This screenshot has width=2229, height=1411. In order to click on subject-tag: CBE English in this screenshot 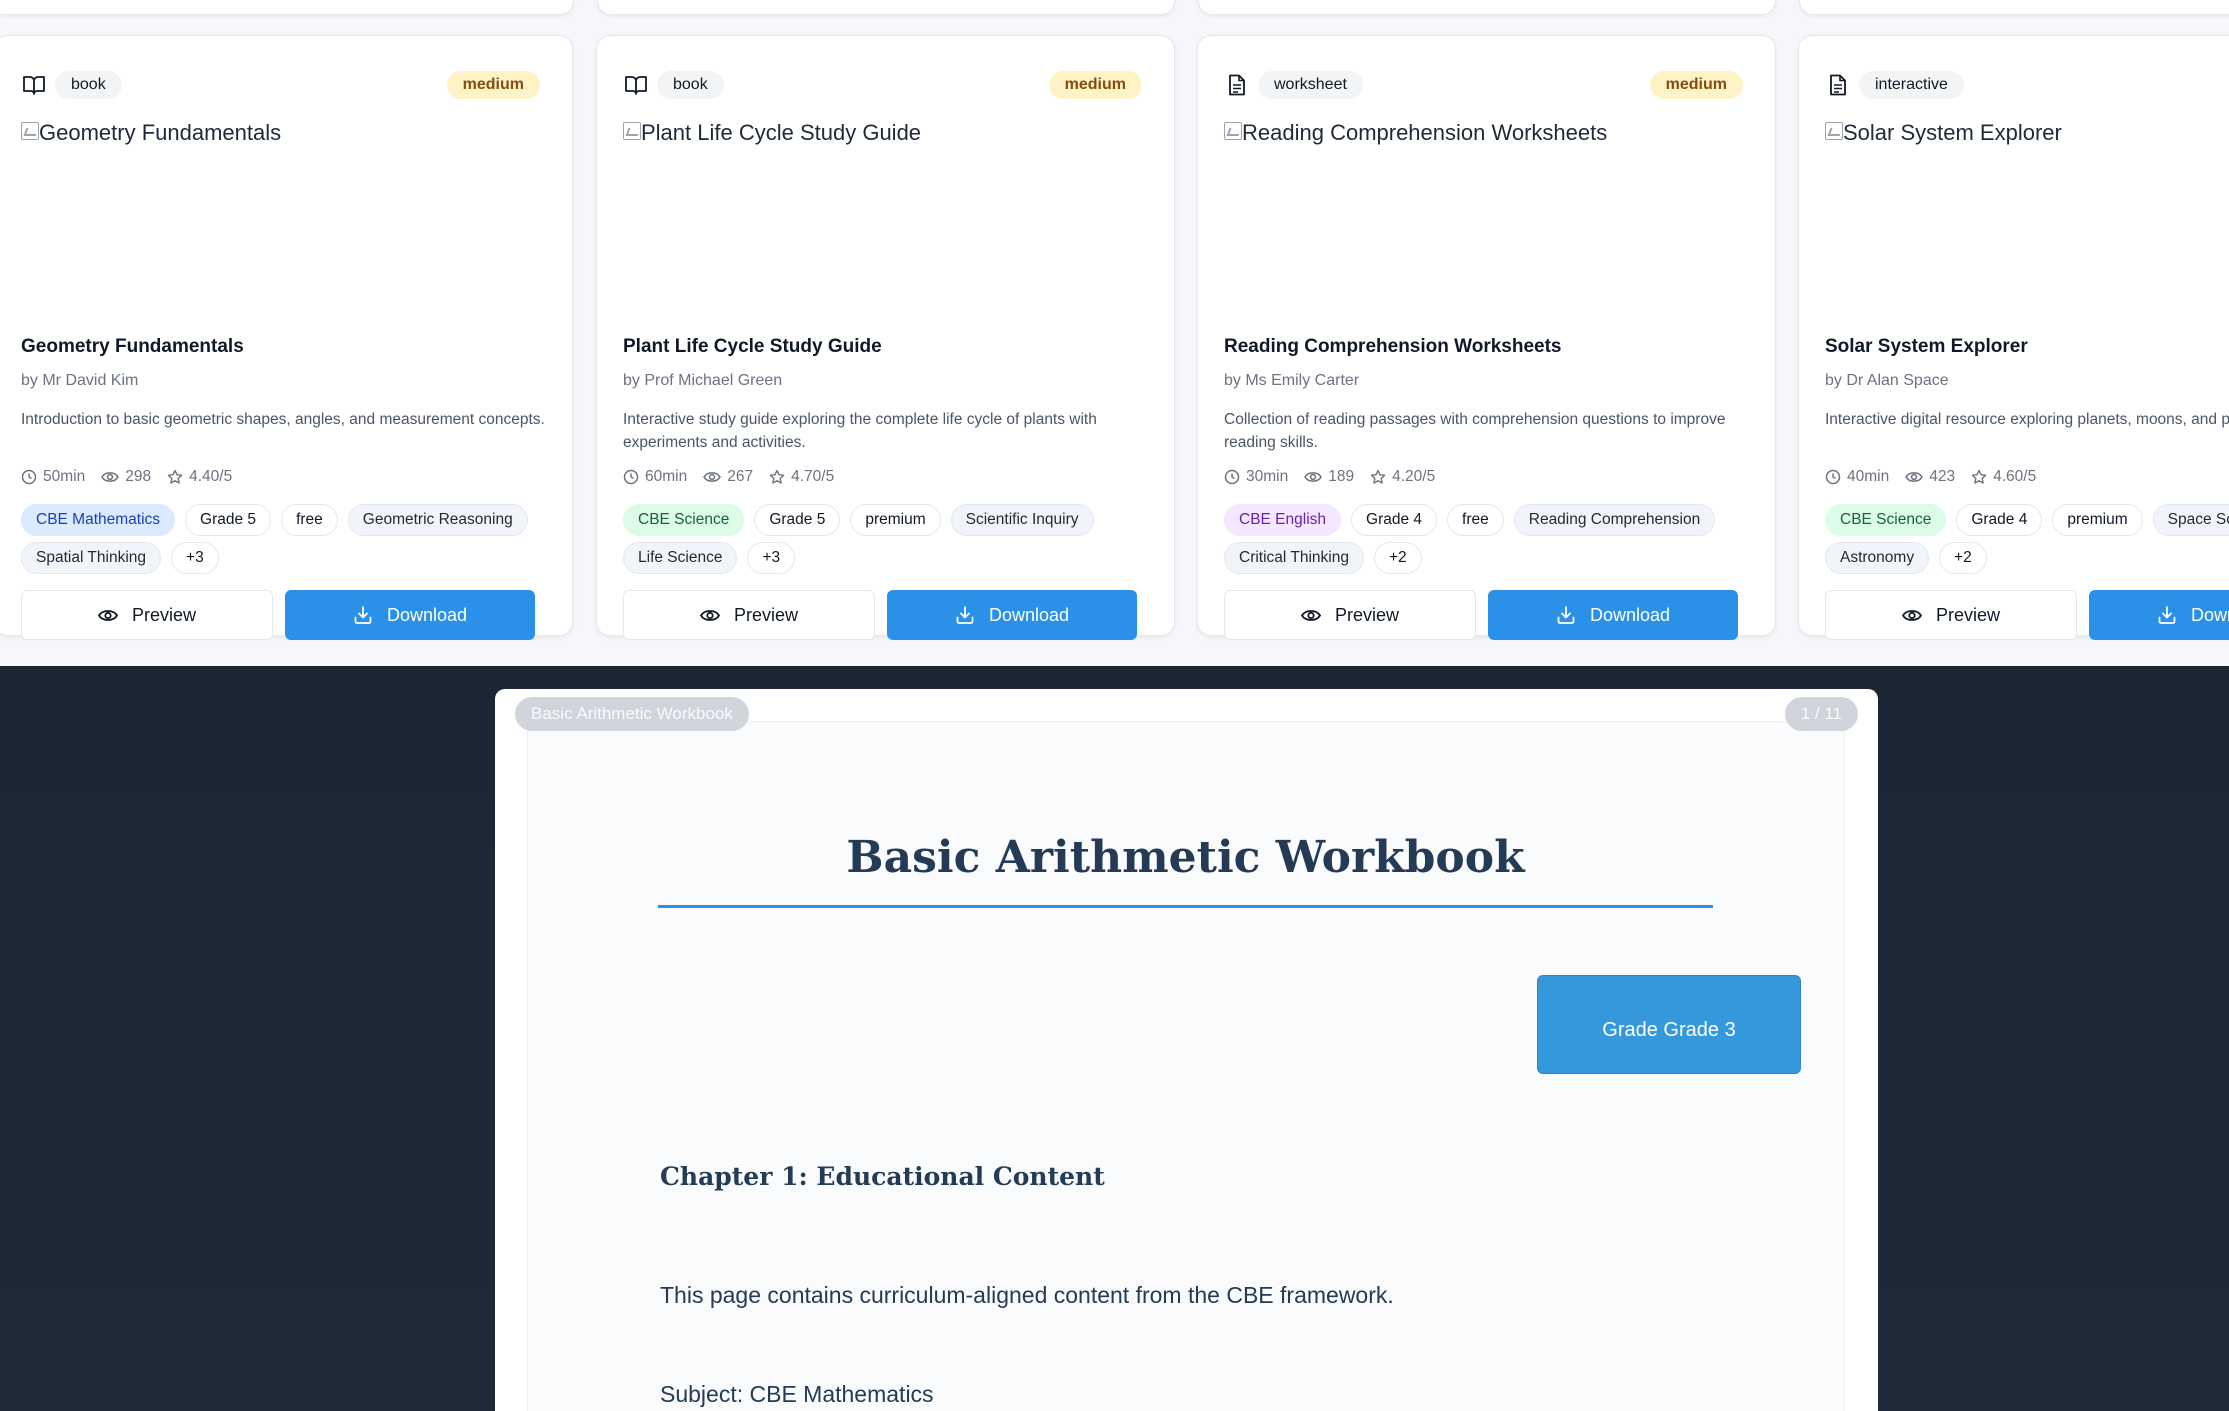, I will do `click(1283, 520)`.